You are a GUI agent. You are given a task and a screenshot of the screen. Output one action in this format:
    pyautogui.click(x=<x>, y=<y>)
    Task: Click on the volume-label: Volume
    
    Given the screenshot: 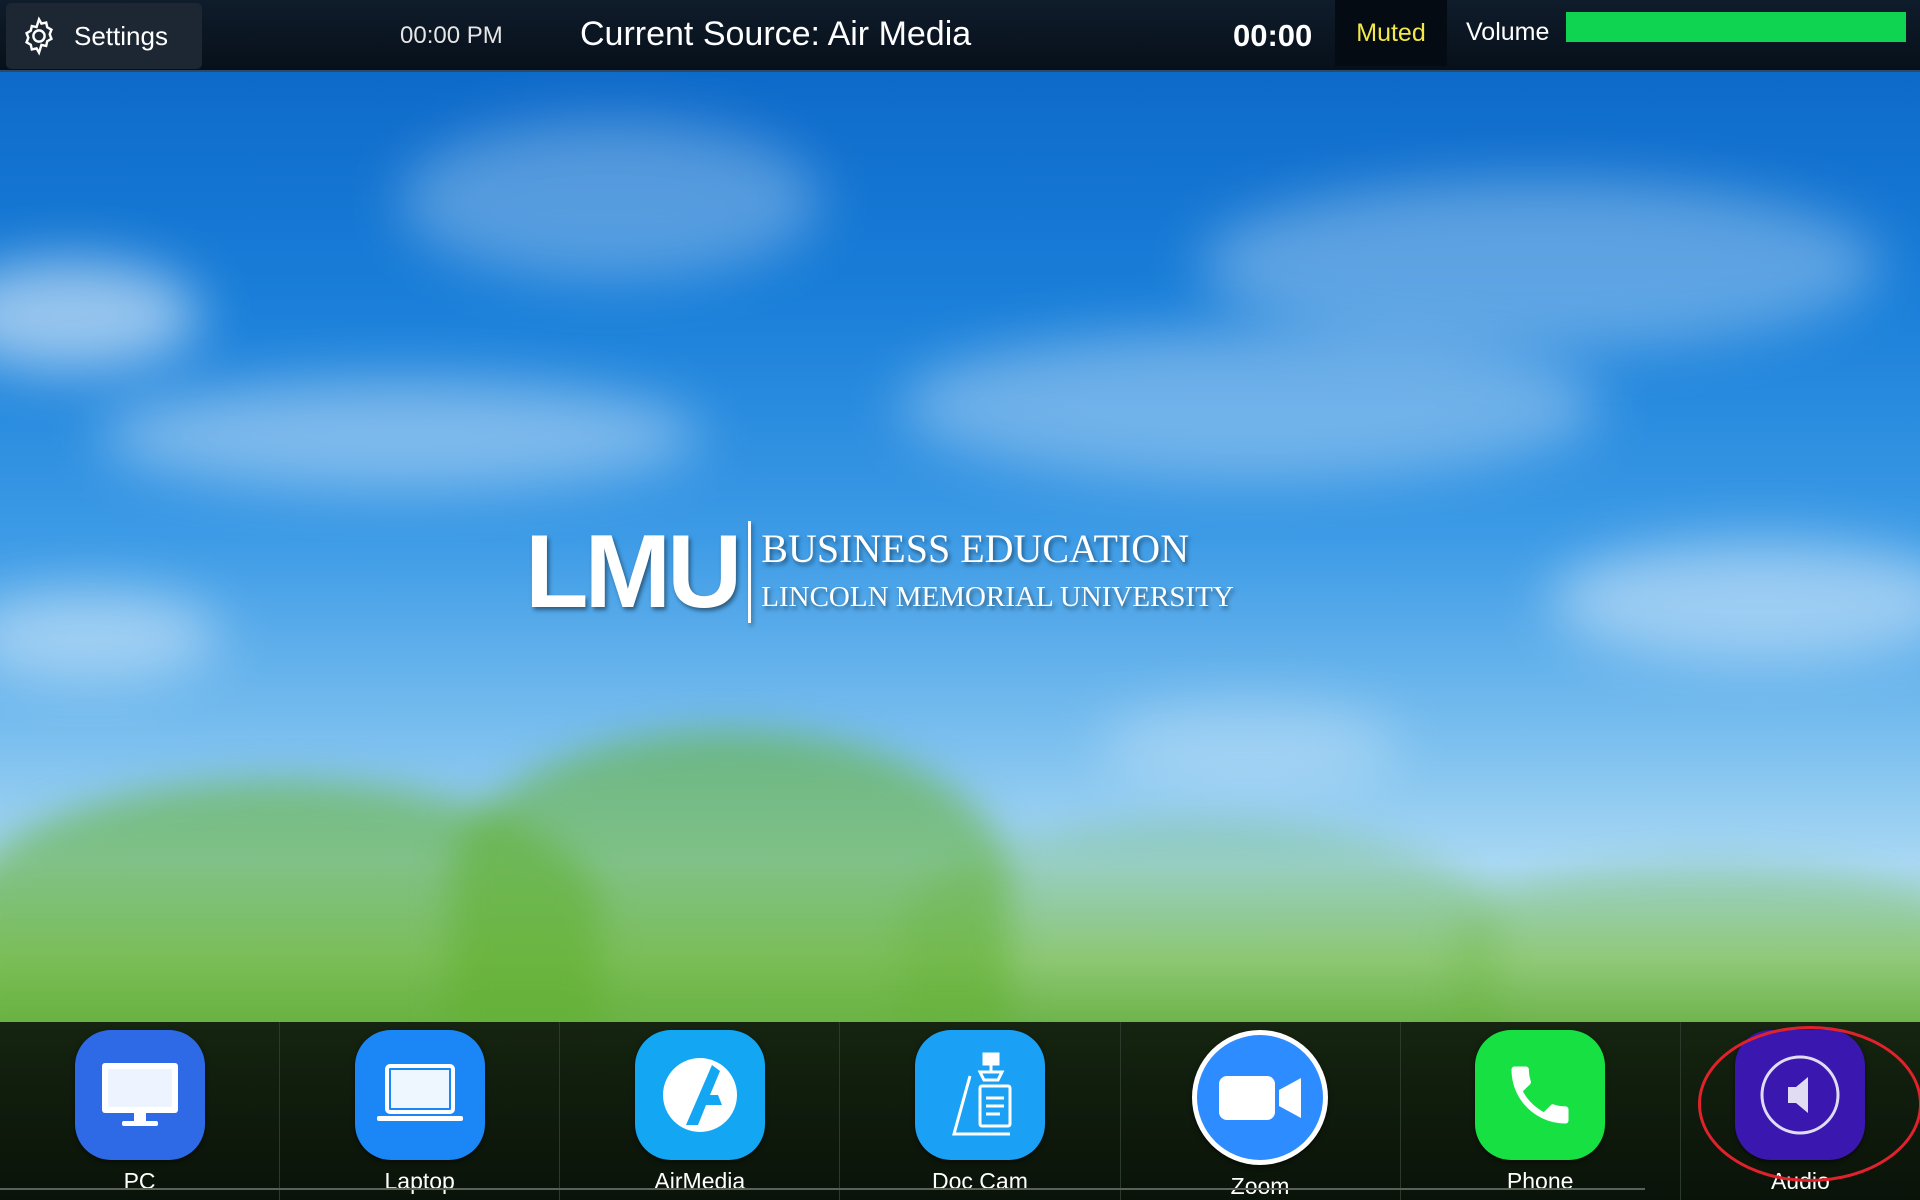 What is the action you would take?
    pyautogui.click(x=1508, y=32)
    